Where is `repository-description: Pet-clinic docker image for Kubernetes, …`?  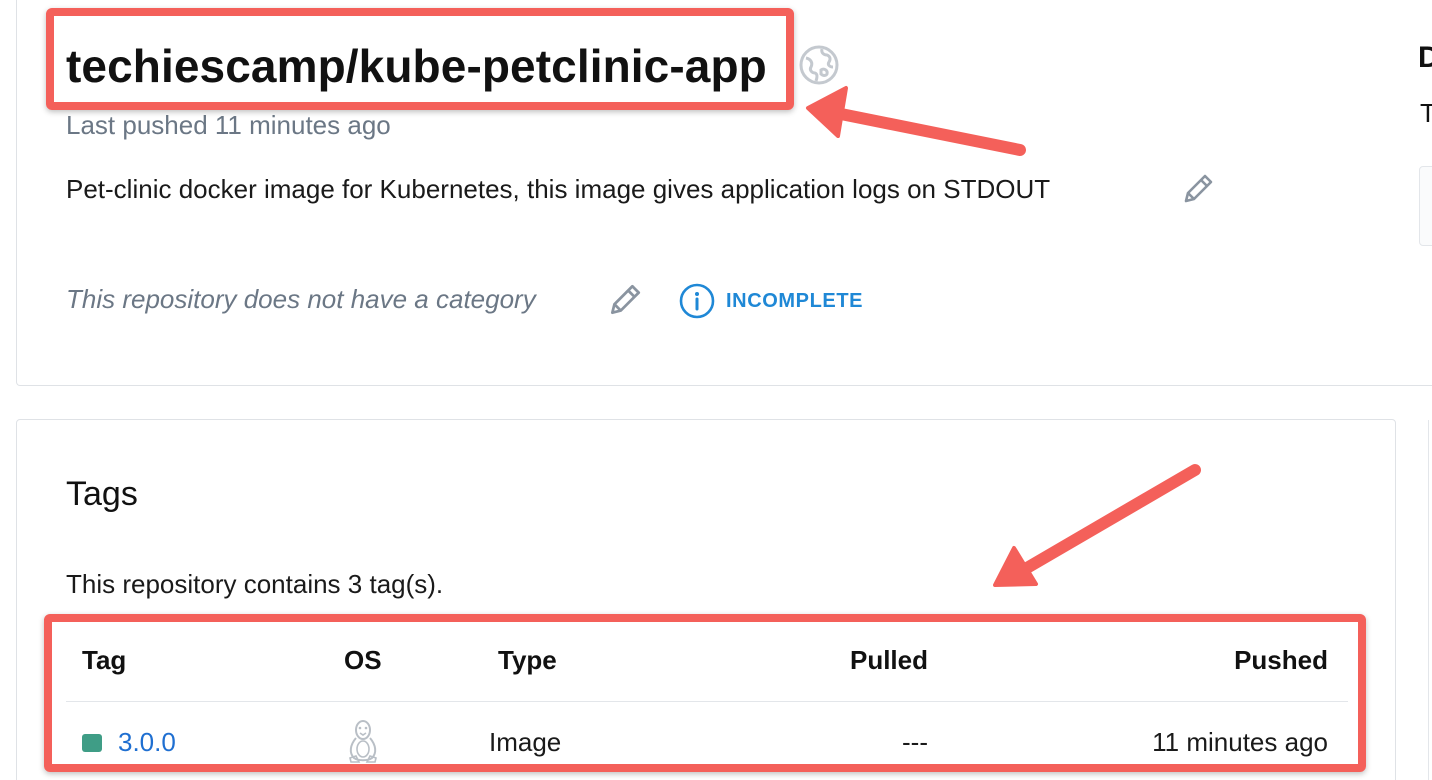
repository-description: Pet-clinic docker image for Kubernetes, … is located at coordinates (558, 189).